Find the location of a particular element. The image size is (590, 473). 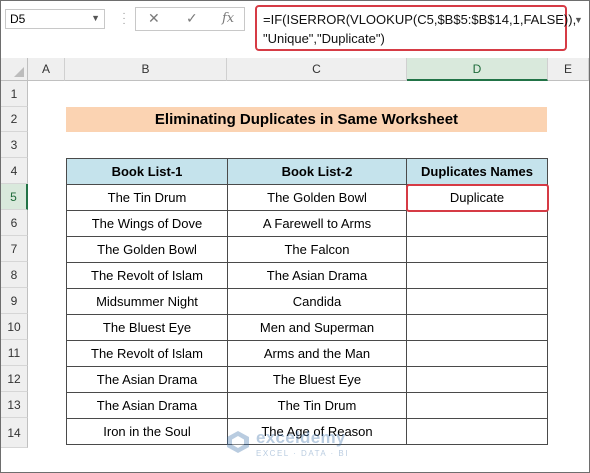

name-box-value: D5 is located at coordinates (18, 19).